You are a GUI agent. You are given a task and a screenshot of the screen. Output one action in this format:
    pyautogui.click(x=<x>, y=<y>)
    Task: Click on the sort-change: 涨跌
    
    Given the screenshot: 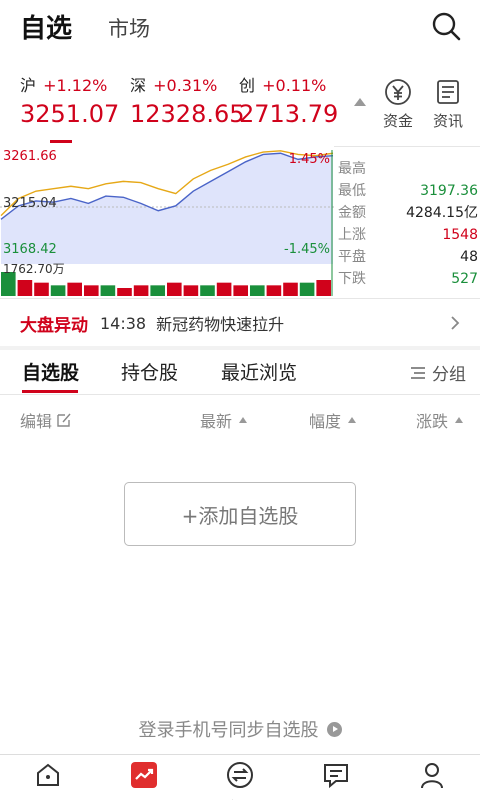 What is the action you would take?
    pyautogui.click(x=440, y=420)
    